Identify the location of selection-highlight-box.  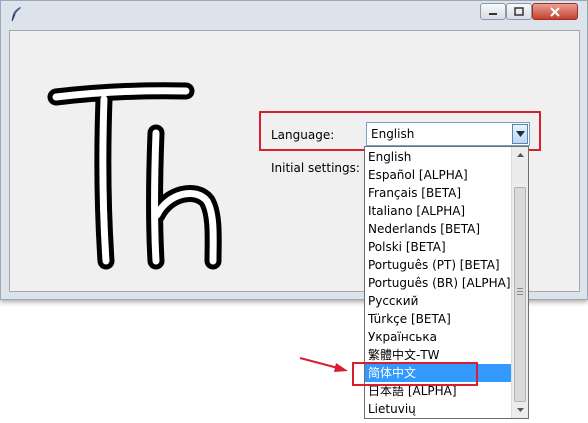
(415, 374).